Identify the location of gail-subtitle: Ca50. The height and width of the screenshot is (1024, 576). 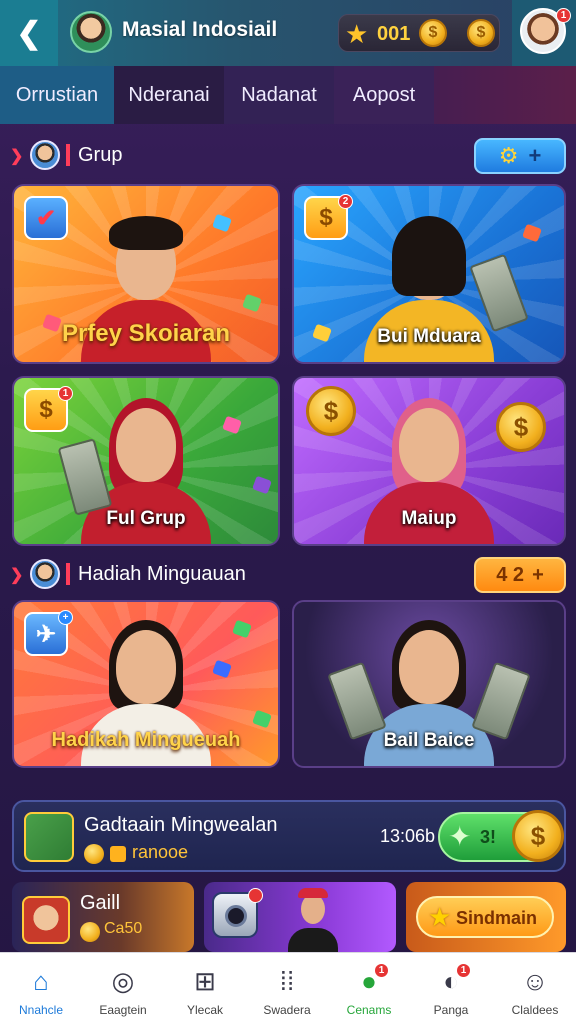
(123, 928).